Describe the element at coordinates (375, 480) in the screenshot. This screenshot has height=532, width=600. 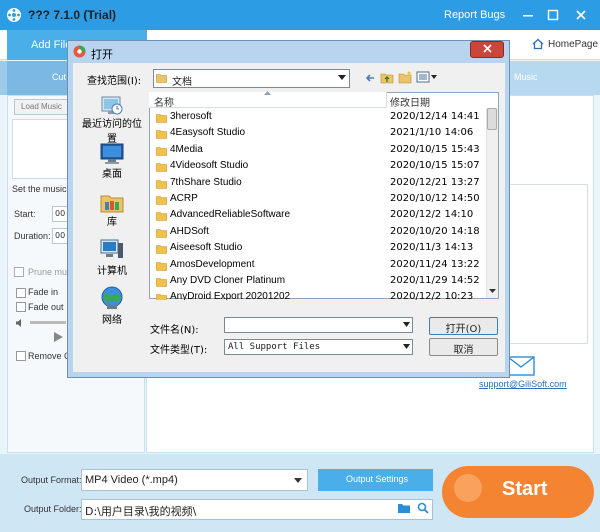
I see `output-settings-button: Output Settings` at that location.